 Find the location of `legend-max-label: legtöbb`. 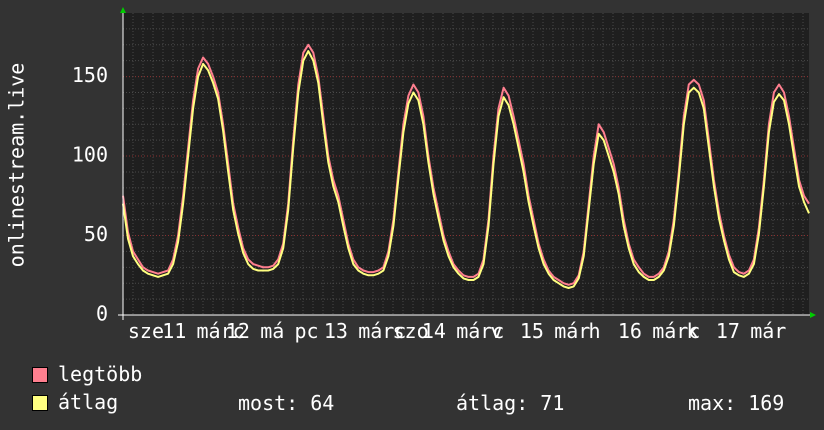

legend-max-label: legtöbb is located at coordinates (100, 374).